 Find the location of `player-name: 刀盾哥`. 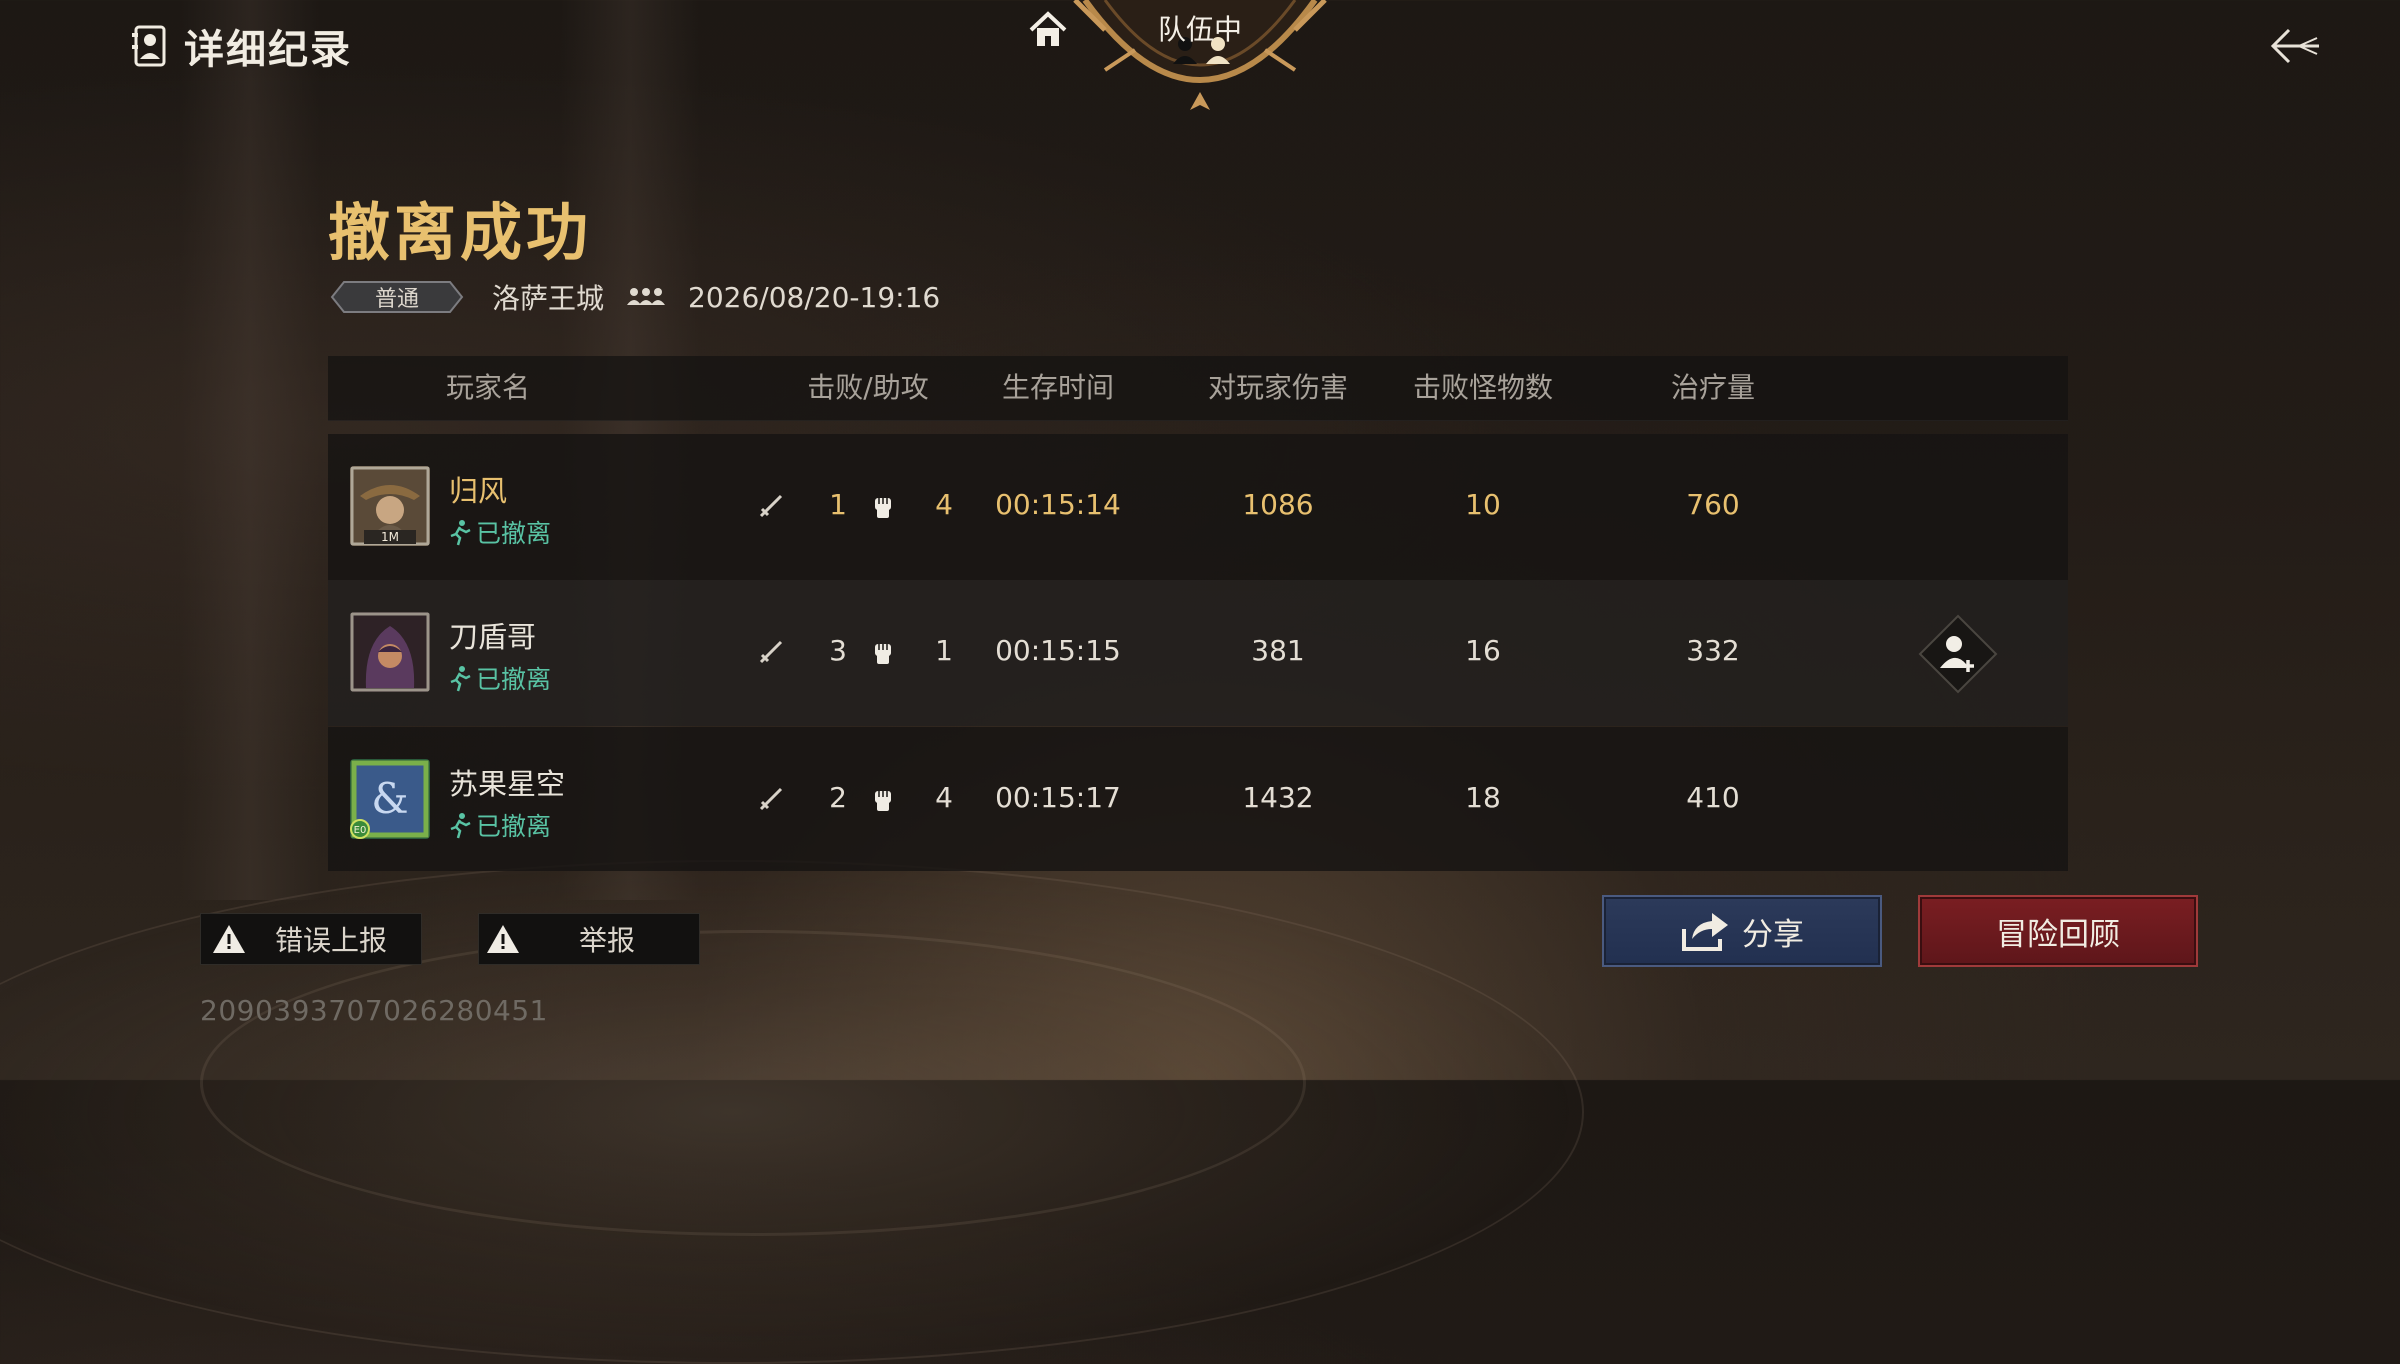

player-name: 刀盾哥 is located at coordinates (493, 637).